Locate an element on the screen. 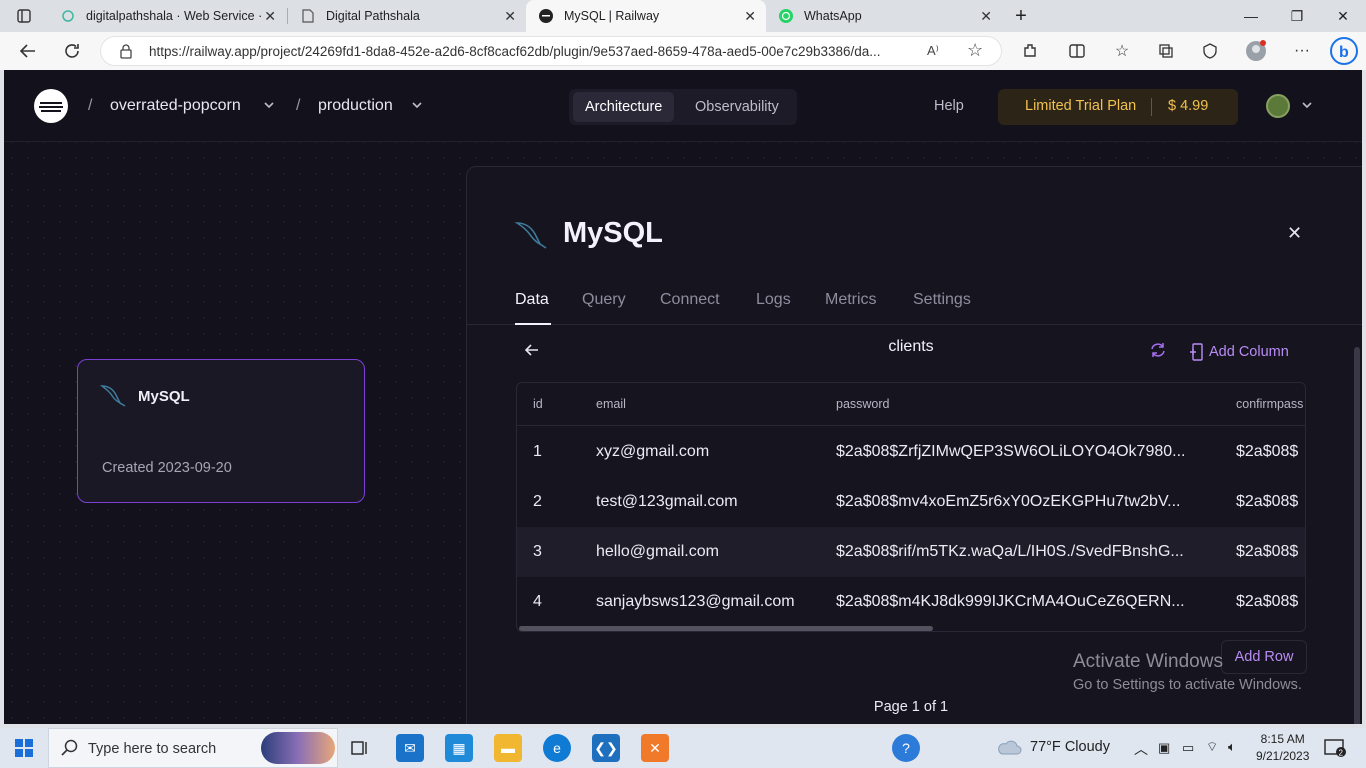 The image size is (1366, 768). service-card-mysql: MySQL Created 2023-09-20 is located at coordinates (221, 431).